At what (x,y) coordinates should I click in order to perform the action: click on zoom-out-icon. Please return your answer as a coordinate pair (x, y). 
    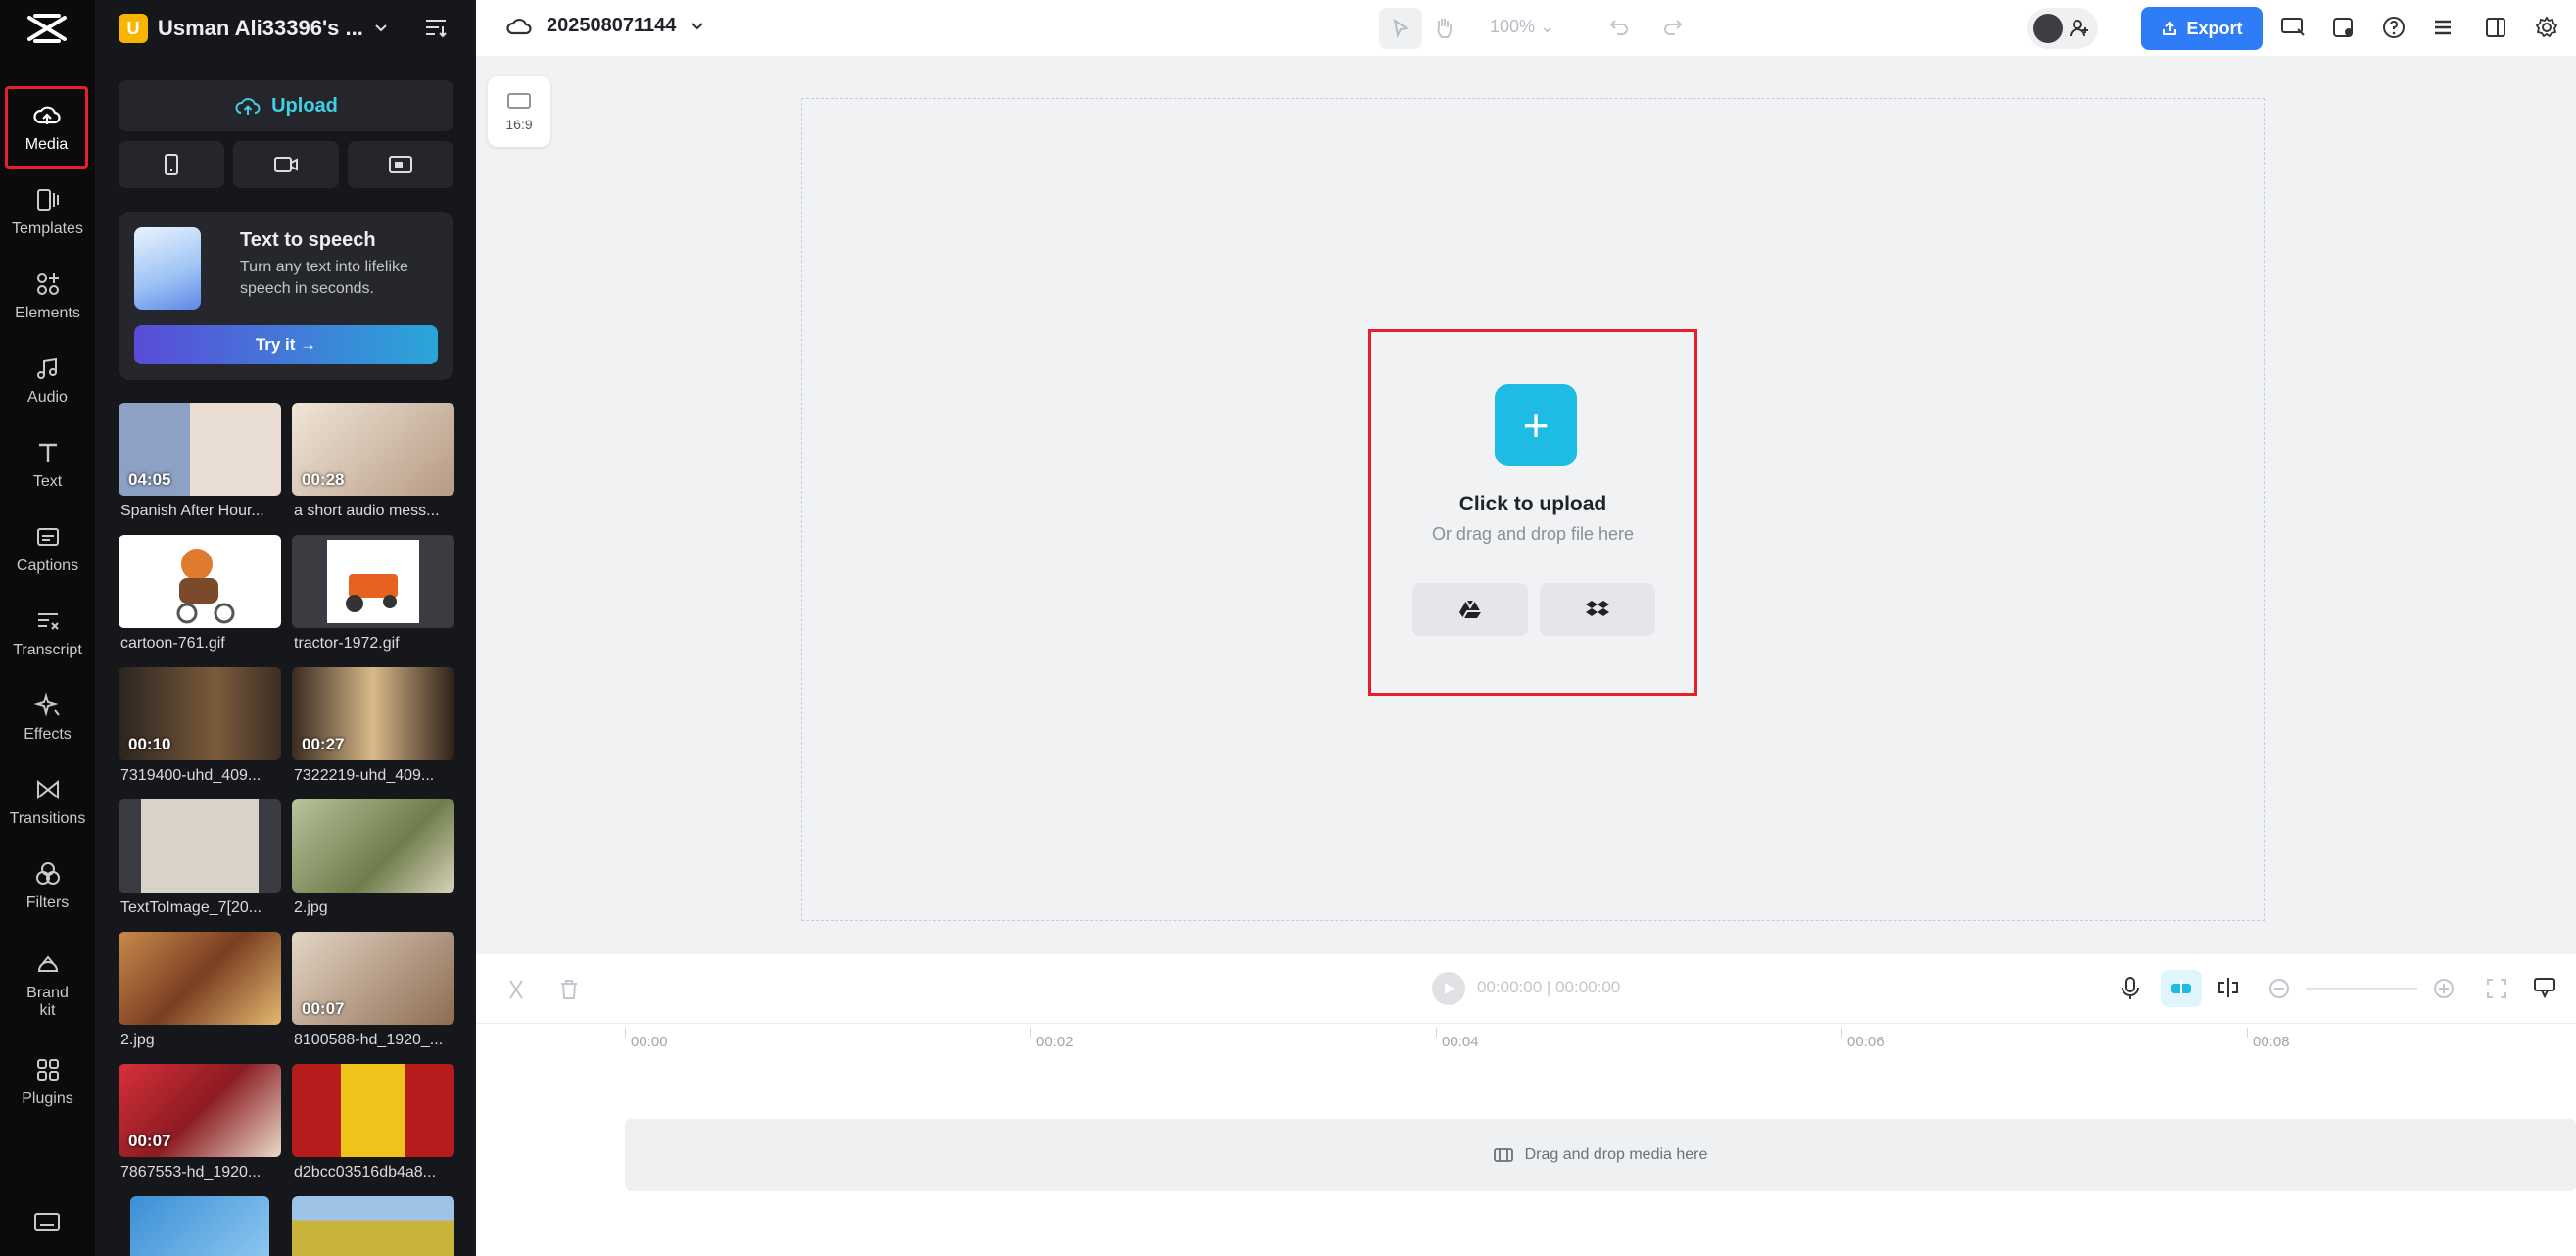
    Looking at the image, I should click on (2279, 988).